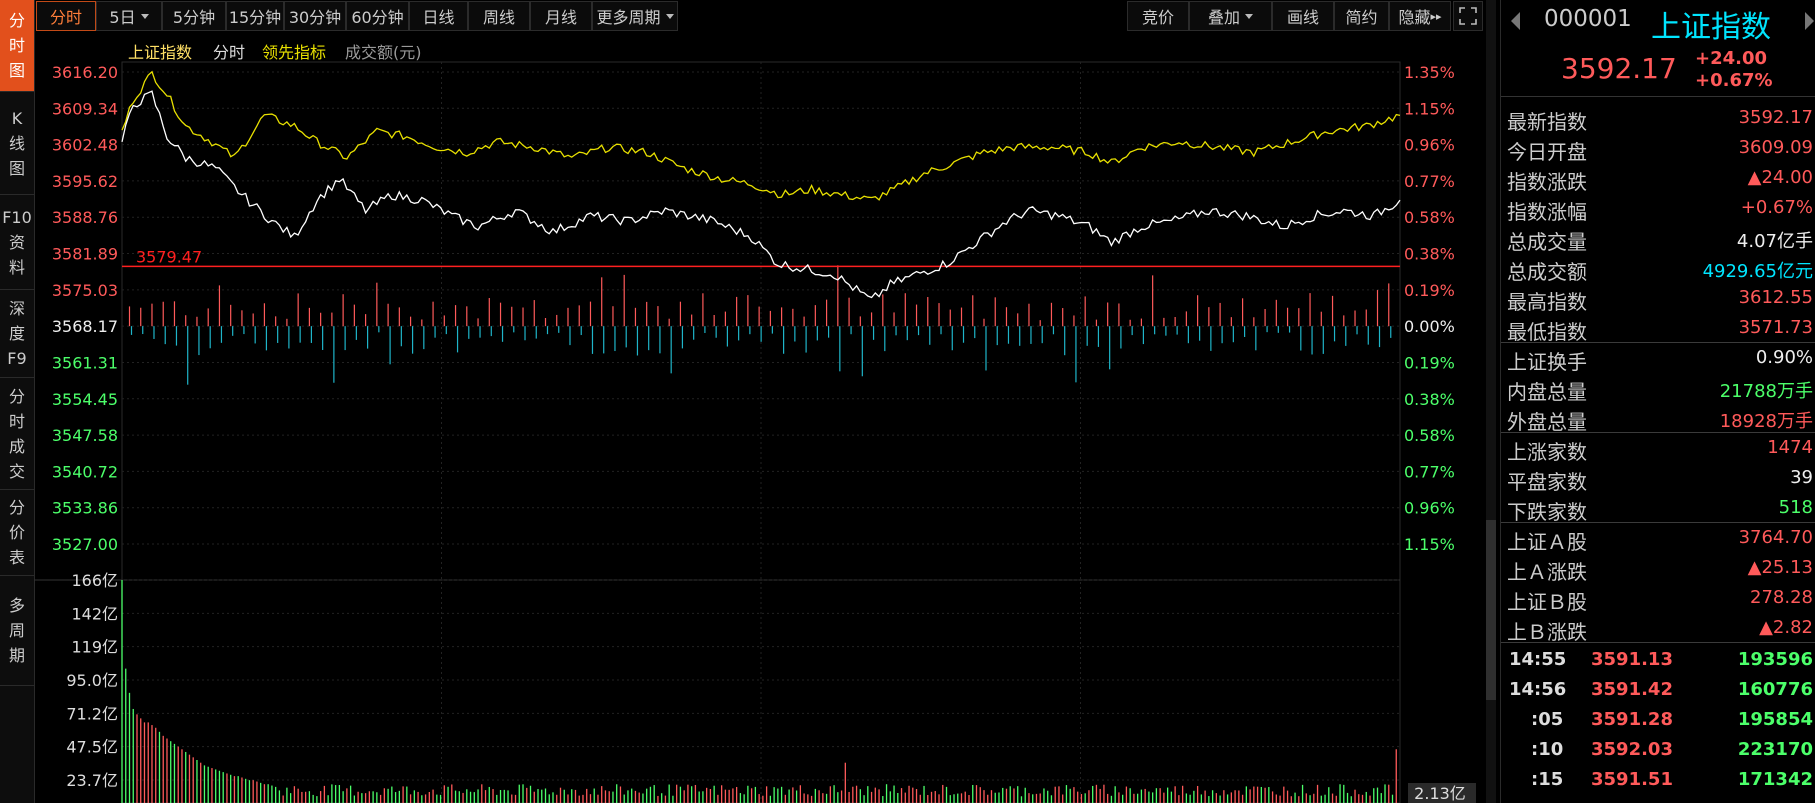 This screenshot has height=803, width=1815. I want to click on tick-time: :15, so click(1547, 779).